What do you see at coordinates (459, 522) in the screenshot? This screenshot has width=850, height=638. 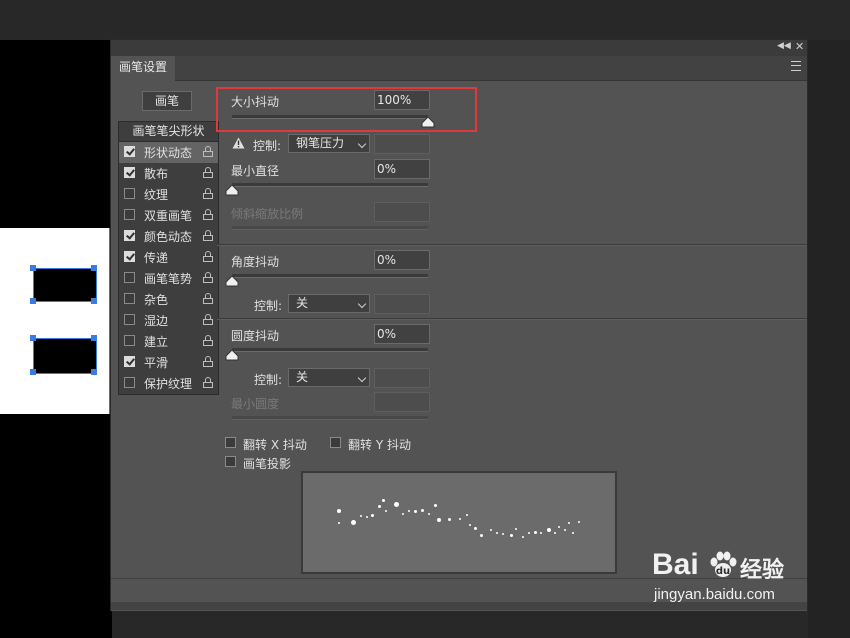 I see `brush-stroke-preview` at bounding box center [459, 522].